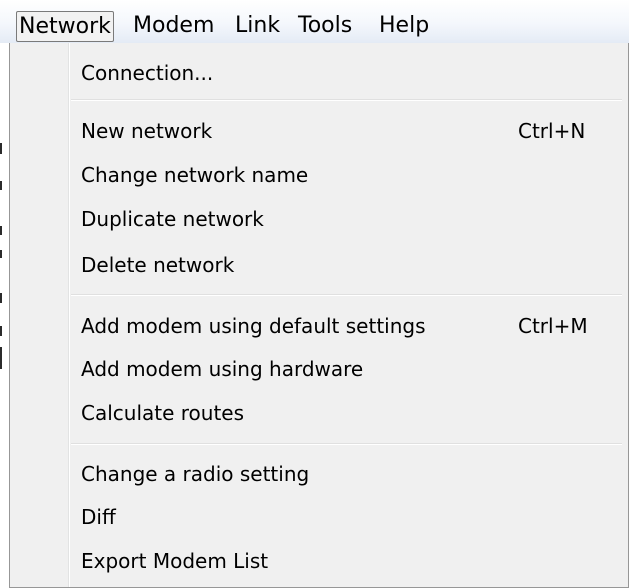 The height and width of the screenshot is (588, 629). Describe the element at coordinates (319, 474) in the screenshot. I see `menu-item-change-radio-setting: Change a radio setting` at that location.